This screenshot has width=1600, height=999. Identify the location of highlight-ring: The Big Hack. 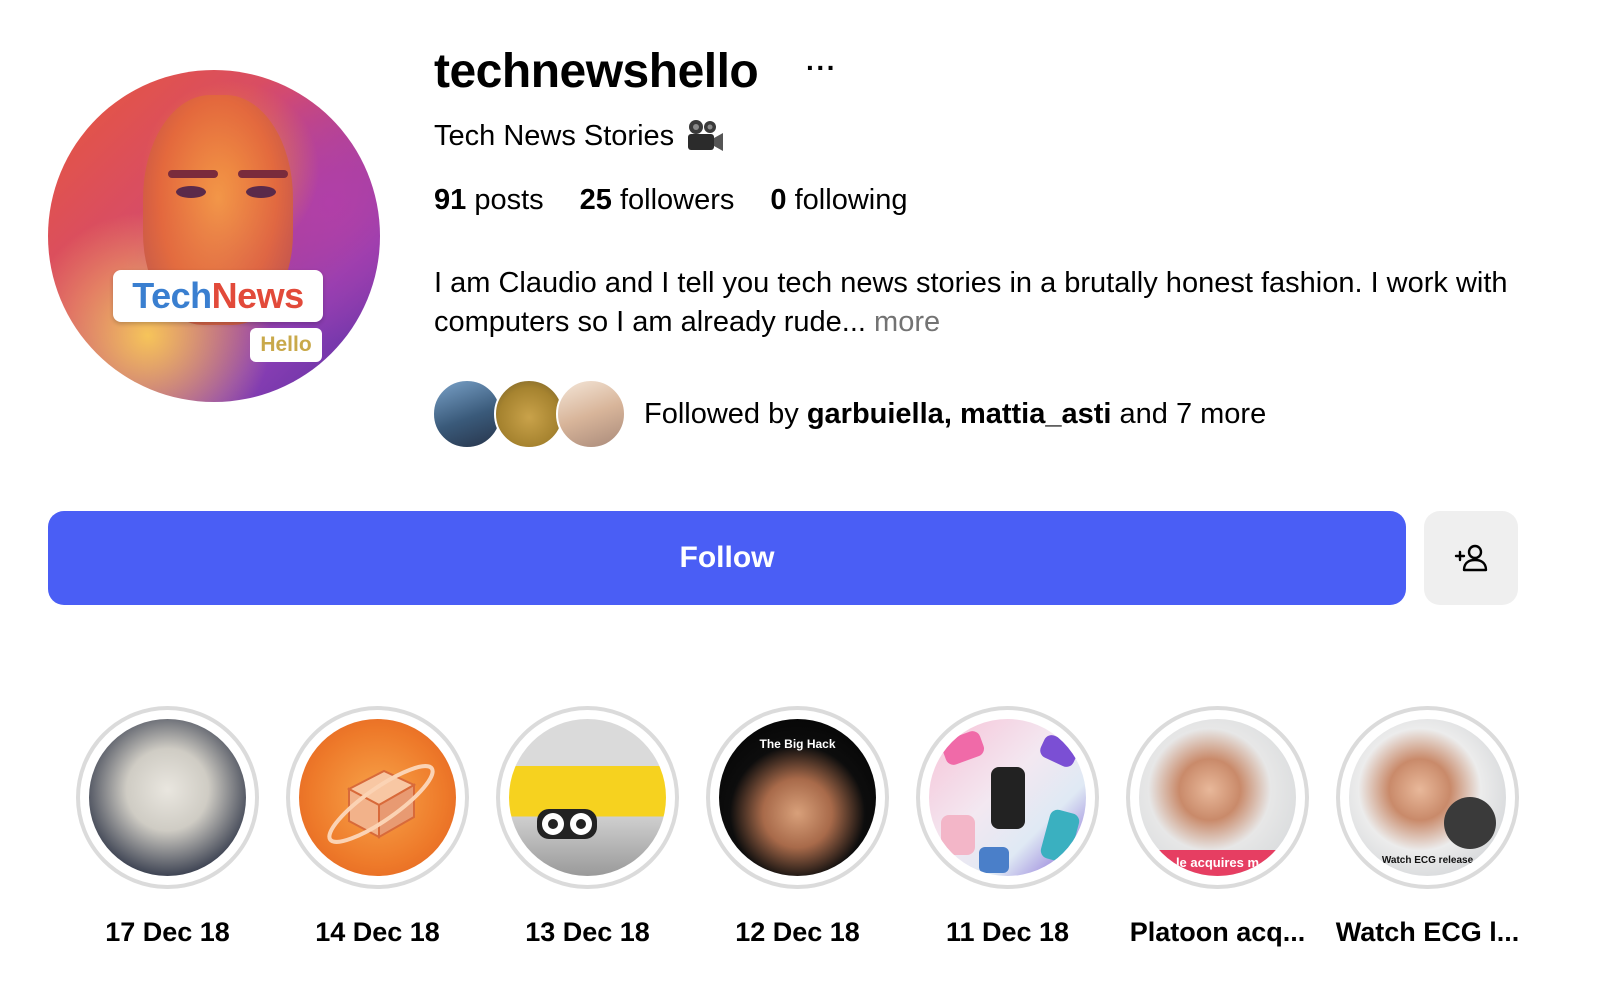
(797, 797).